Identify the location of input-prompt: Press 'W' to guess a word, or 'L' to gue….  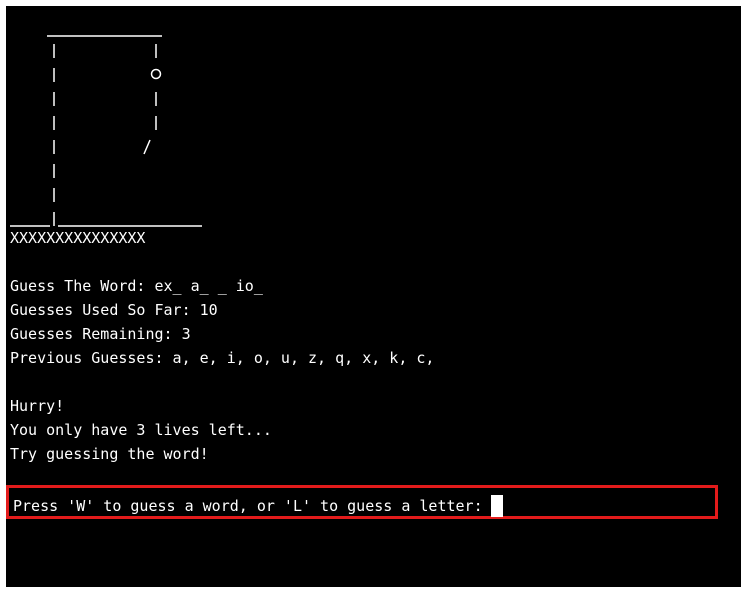
(258, 506).